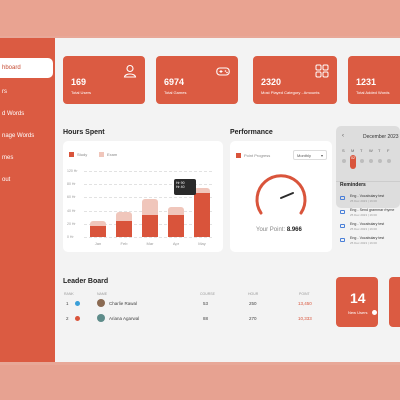  Describe the element at coordinates (207, 294) in the screenshot. I see `header-course: COURSE` at that location.